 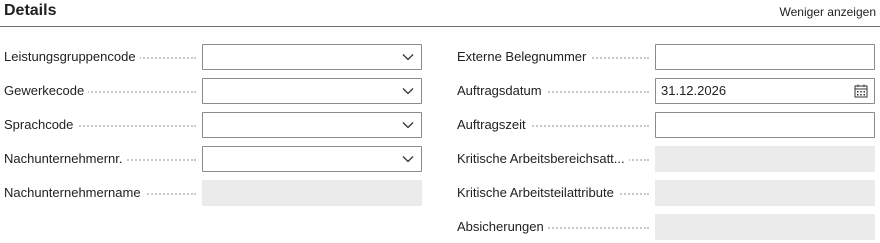 I want to click on externe-belegnummer-input, so click(x=765, y=57).